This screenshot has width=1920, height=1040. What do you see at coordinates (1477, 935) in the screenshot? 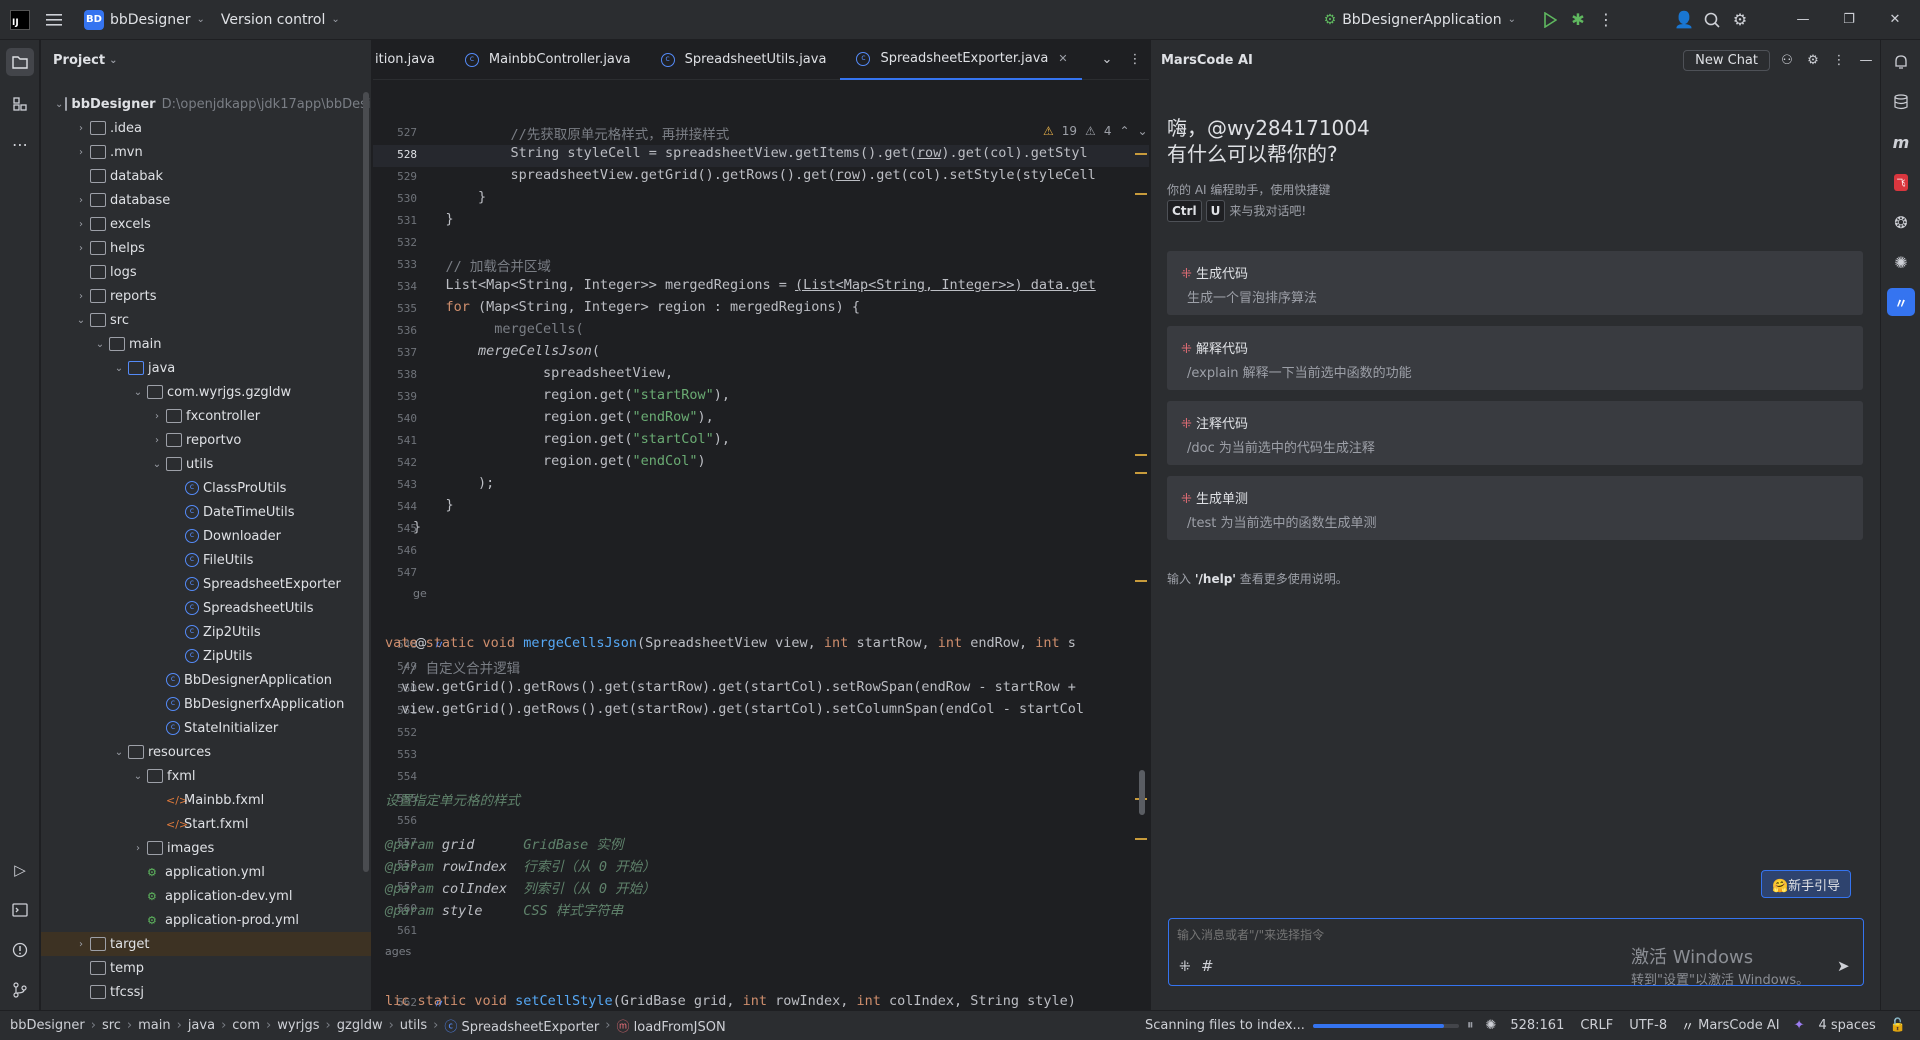
I see `chat-input` at bounding box center [1477, 935].